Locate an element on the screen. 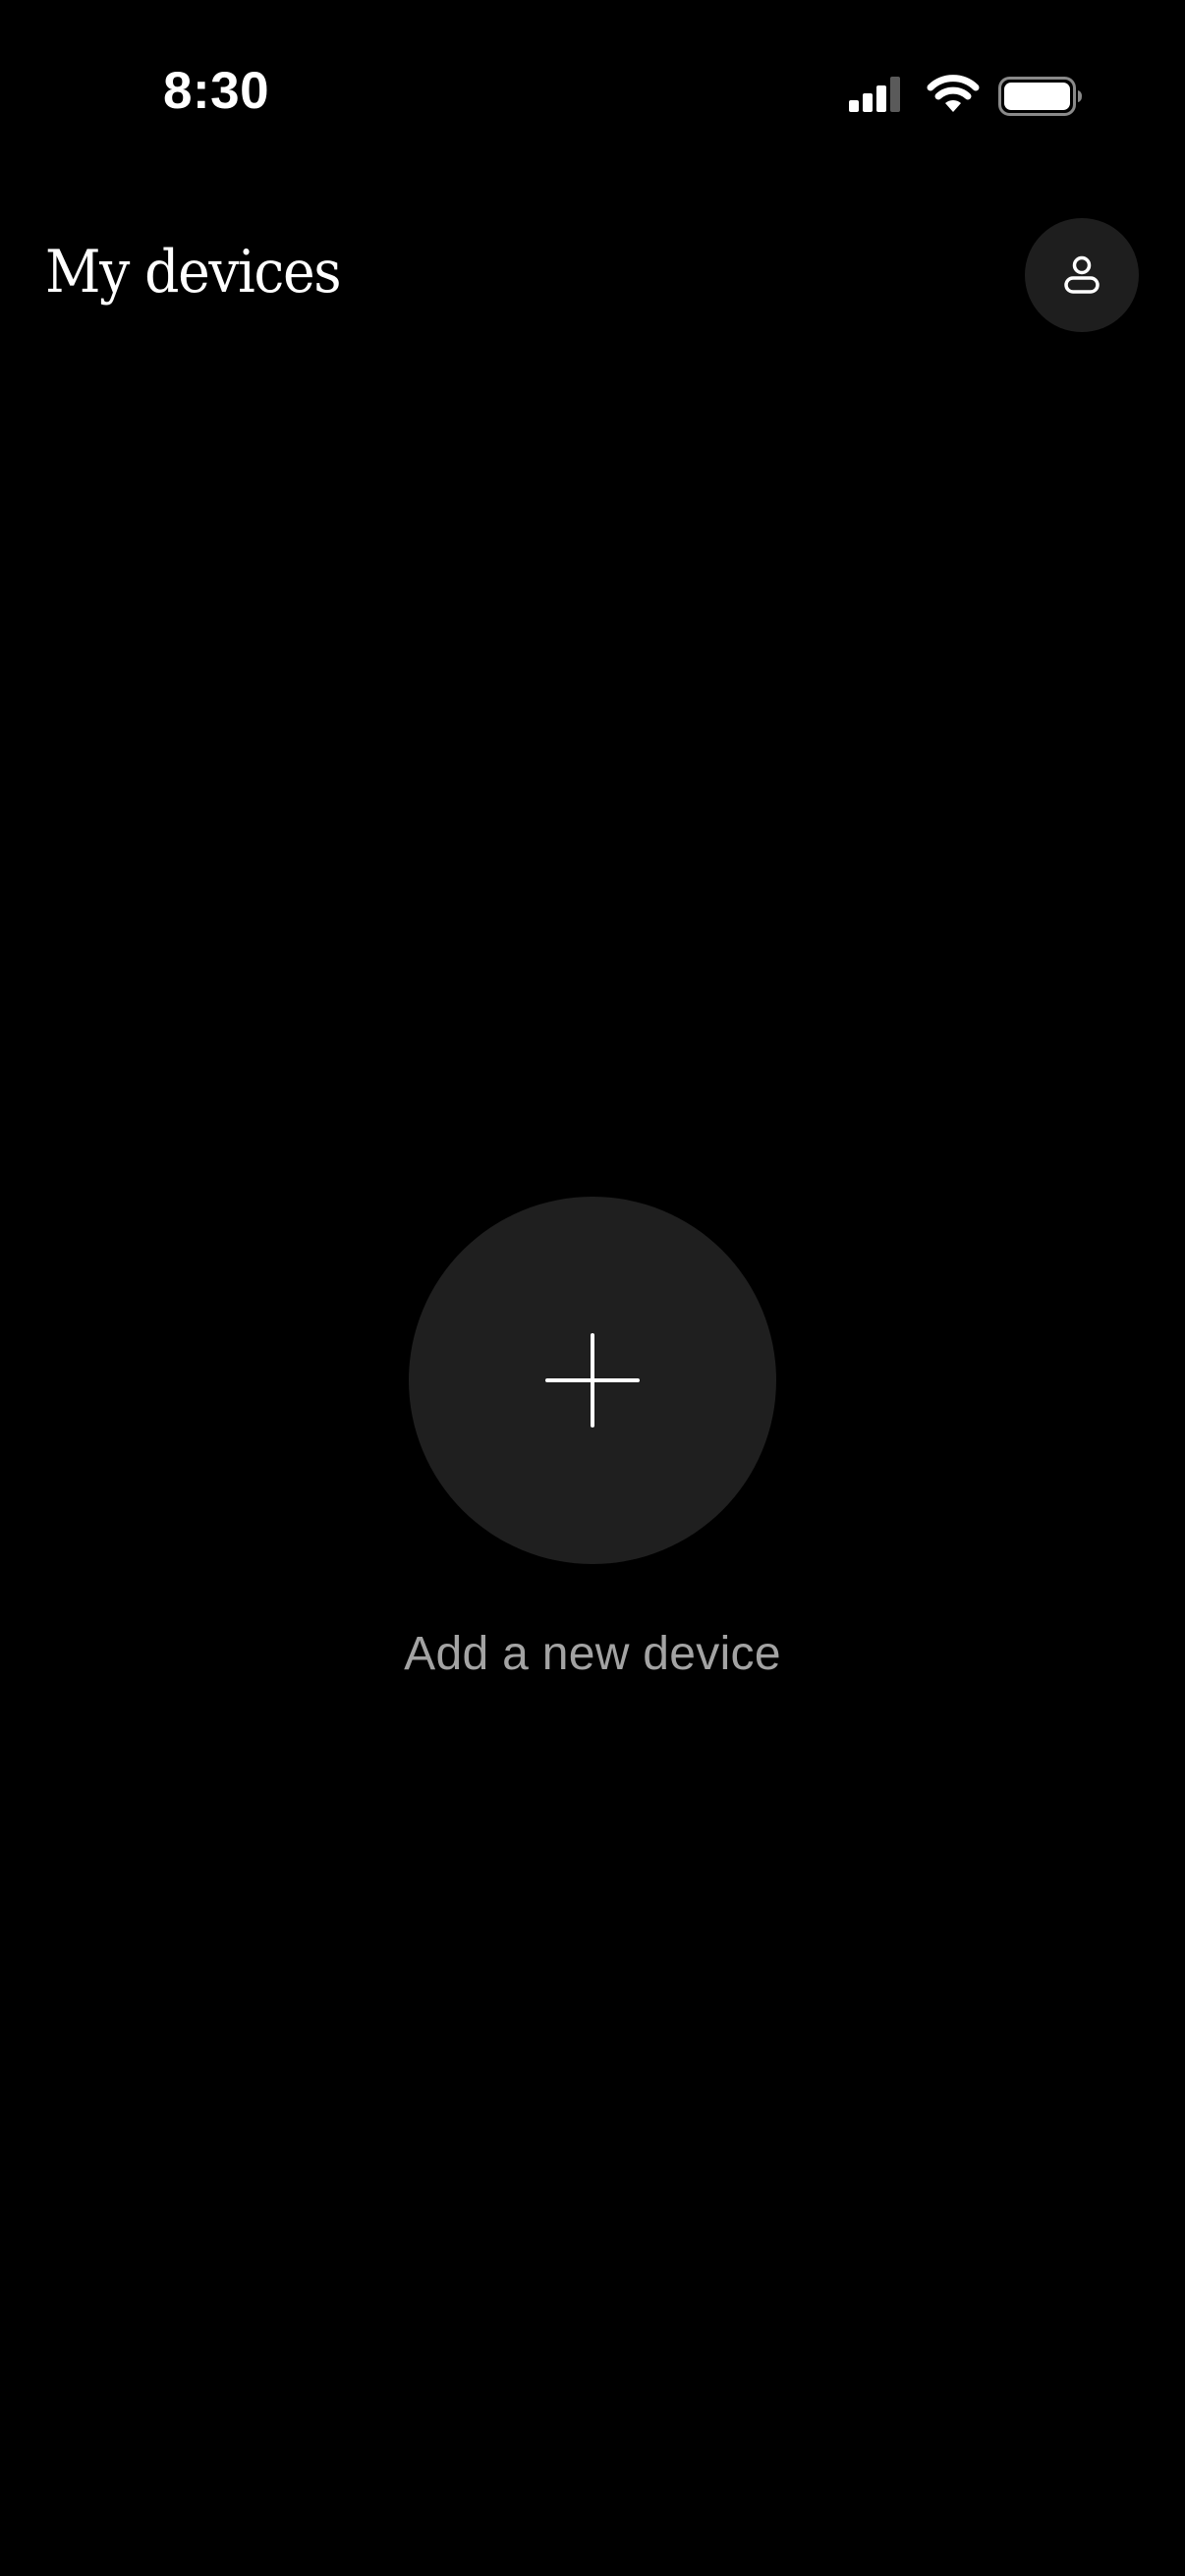 The image size is (1185, 2576). page-title: My devices is located at coordinates (194, 272).